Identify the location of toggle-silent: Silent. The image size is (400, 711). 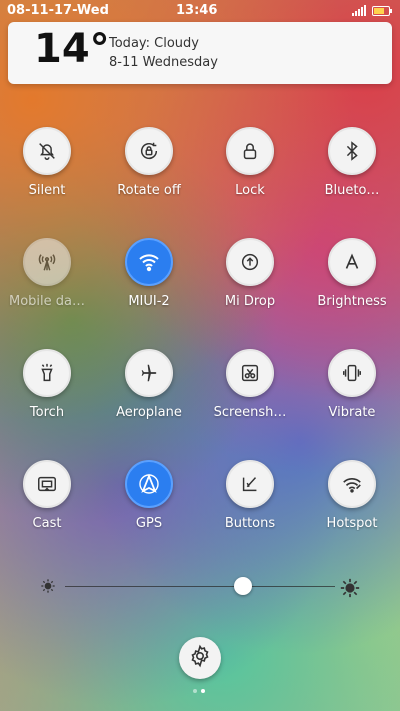
(47, 162).